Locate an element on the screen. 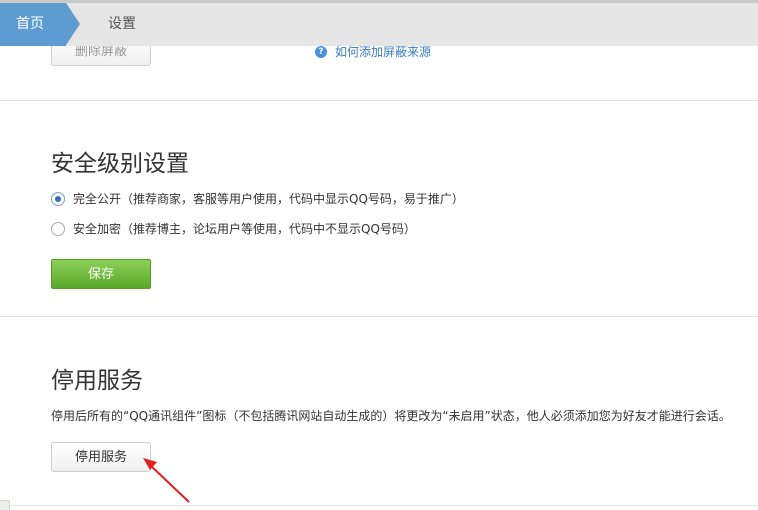  security-option-encrypted: 安全加密（推荐博主，论坛用户等使用，代码中不显示QQ号码） is located at coordinates (233, 228).